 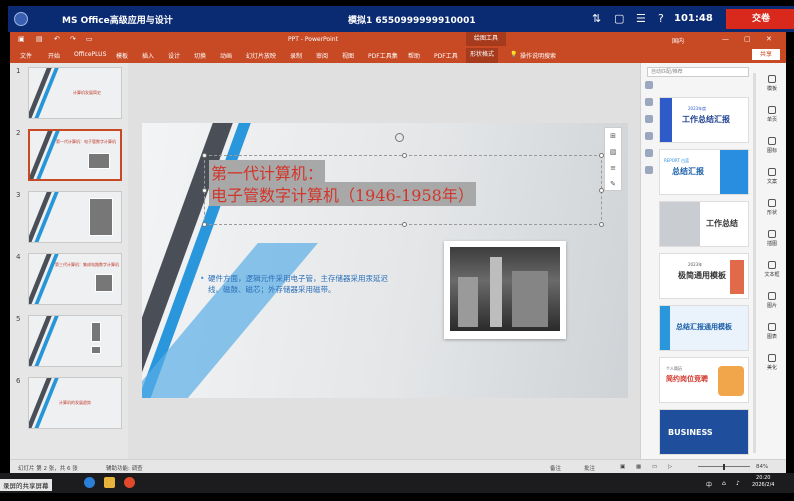 What do you see at coordinates (704, 224) in the screenshot?
I see `template-card-3: 工作总结` at bounding box center [704, 224].